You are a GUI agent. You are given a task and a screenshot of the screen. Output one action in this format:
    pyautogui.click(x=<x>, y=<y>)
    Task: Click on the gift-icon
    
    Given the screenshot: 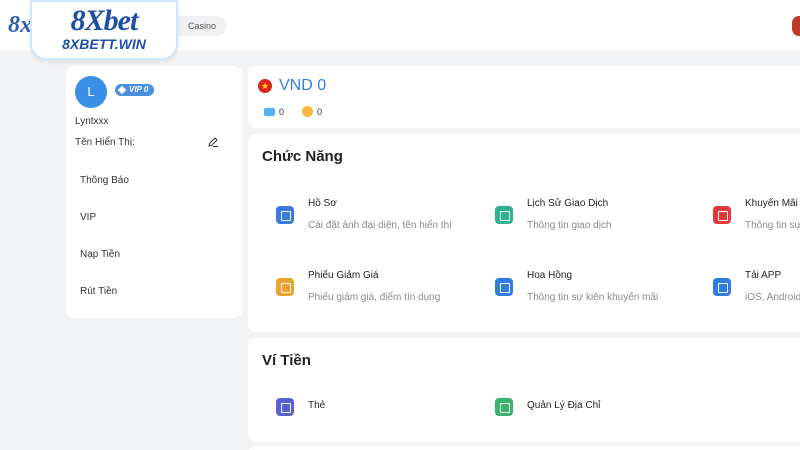 What is the action you would take?
    pyautogui.click(x=722, y=215)
    